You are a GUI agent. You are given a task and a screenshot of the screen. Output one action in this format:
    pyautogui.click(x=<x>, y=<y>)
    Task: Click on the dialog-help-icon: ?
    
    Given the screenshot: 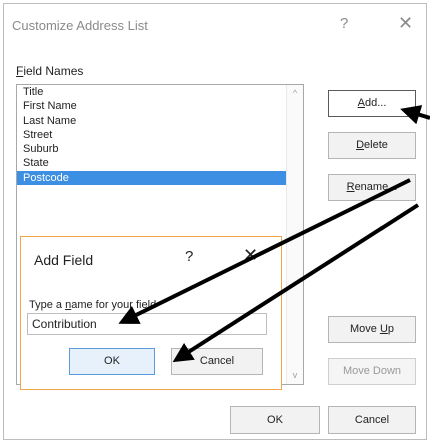 What is the action you would take?
    pyautogui.click(x=189, y=256)
    